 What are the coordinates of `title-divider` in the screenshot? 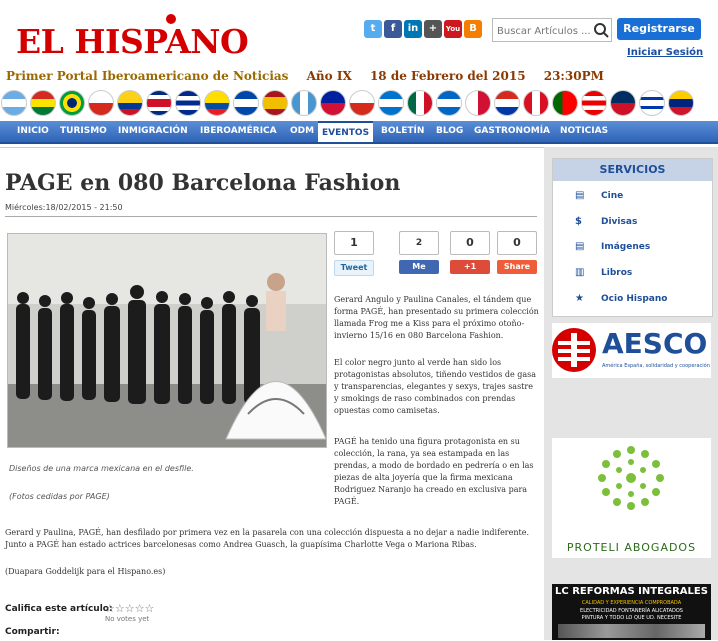 It's located at (271, 216).